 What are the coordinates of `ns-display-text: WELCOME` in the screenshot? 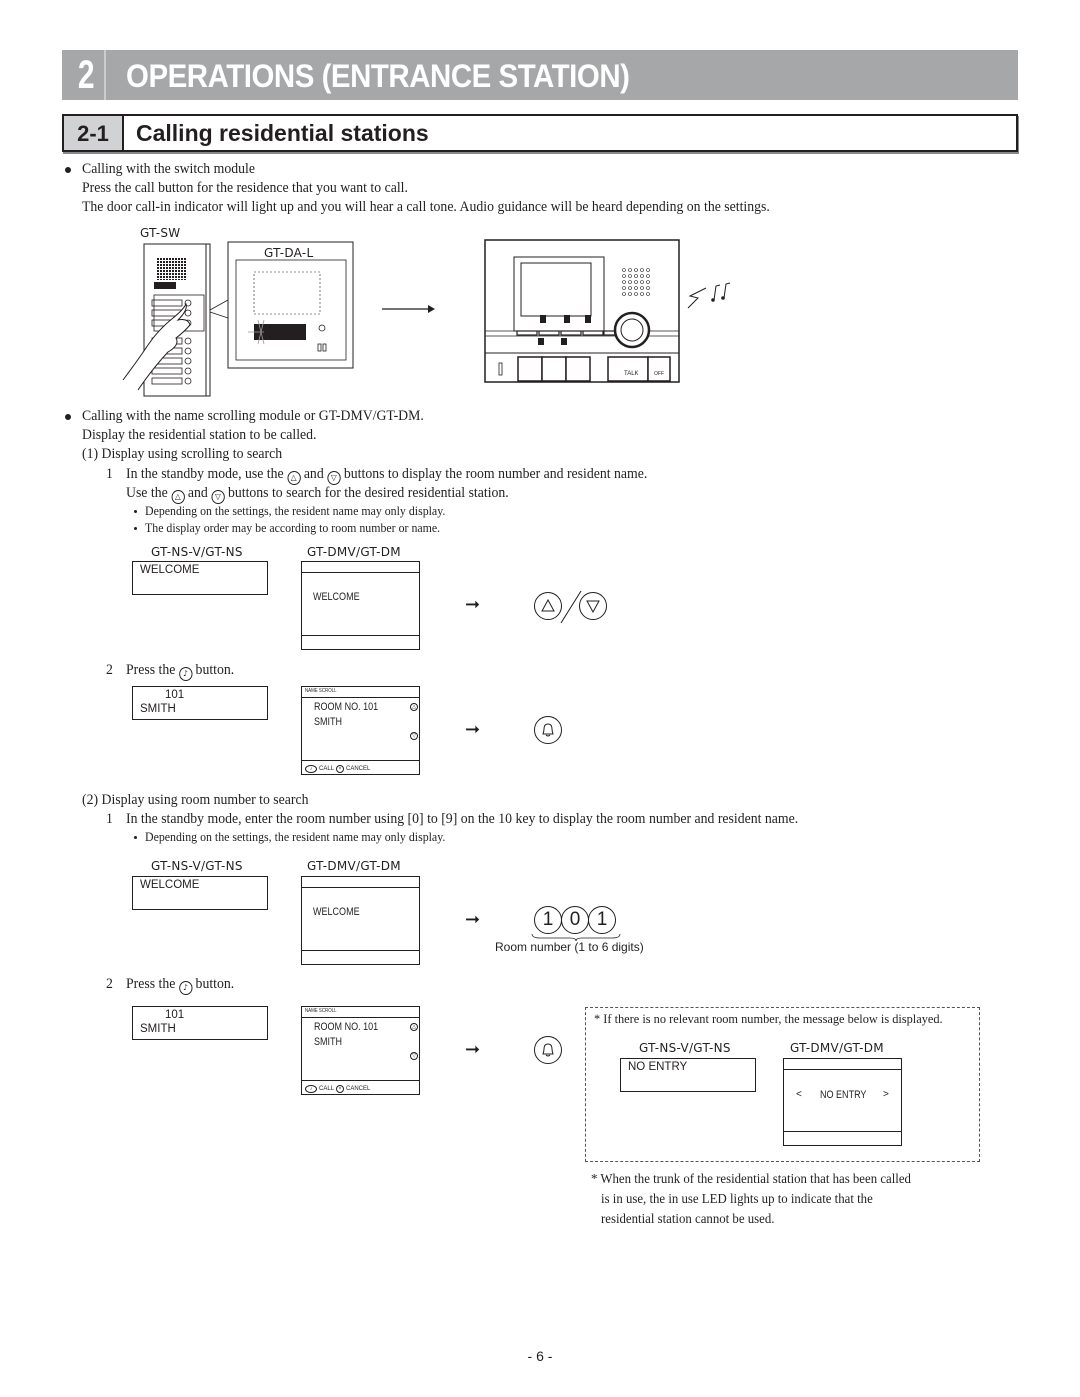 It's located at (170, 570).